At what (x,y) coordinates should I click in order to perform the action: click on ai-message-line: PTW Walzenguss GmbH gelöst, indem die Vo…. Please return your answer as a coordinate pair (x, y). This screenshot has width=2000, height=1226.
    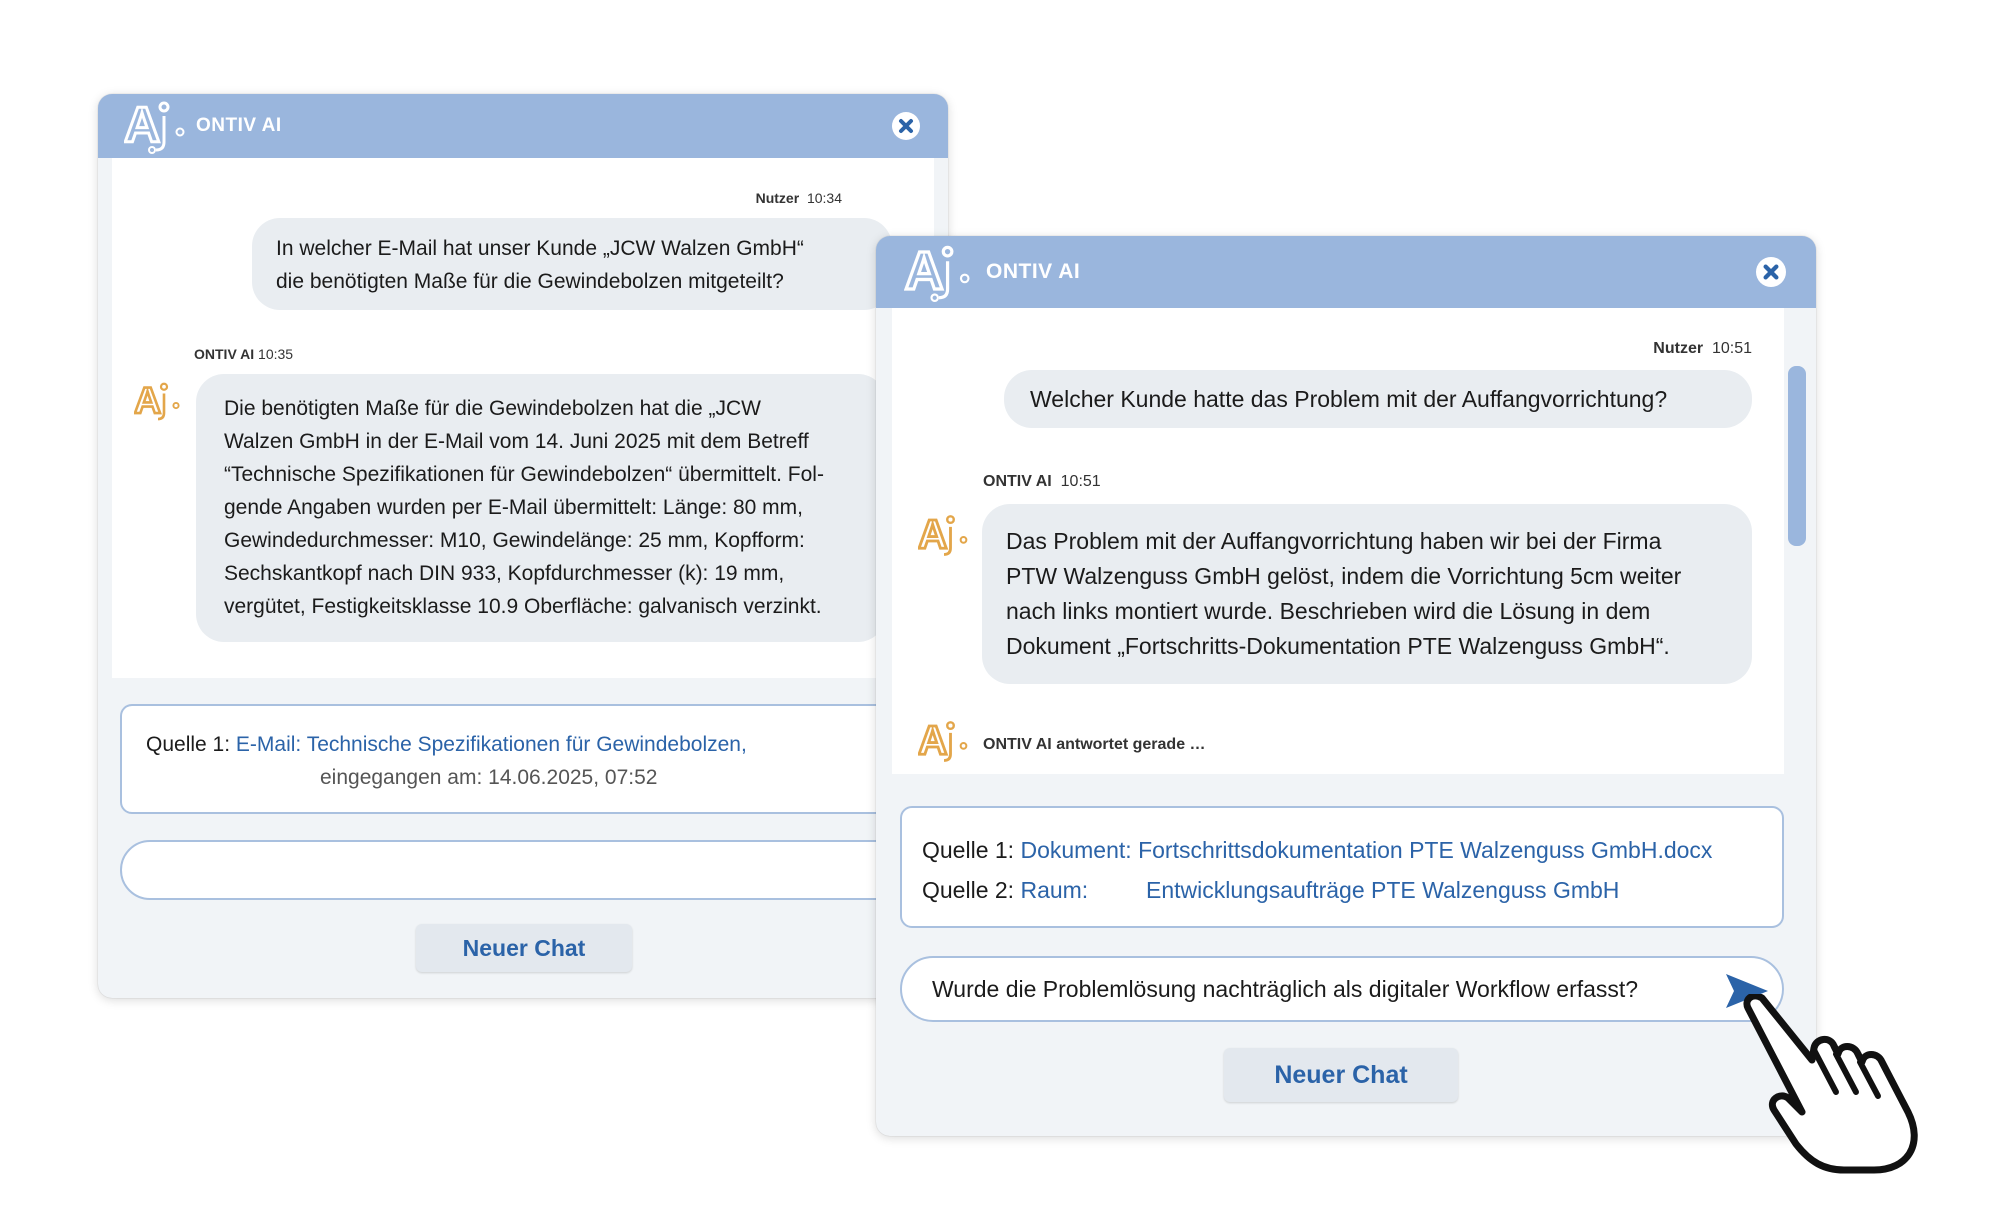
    Looking at the image, I should click on (1344, 576).